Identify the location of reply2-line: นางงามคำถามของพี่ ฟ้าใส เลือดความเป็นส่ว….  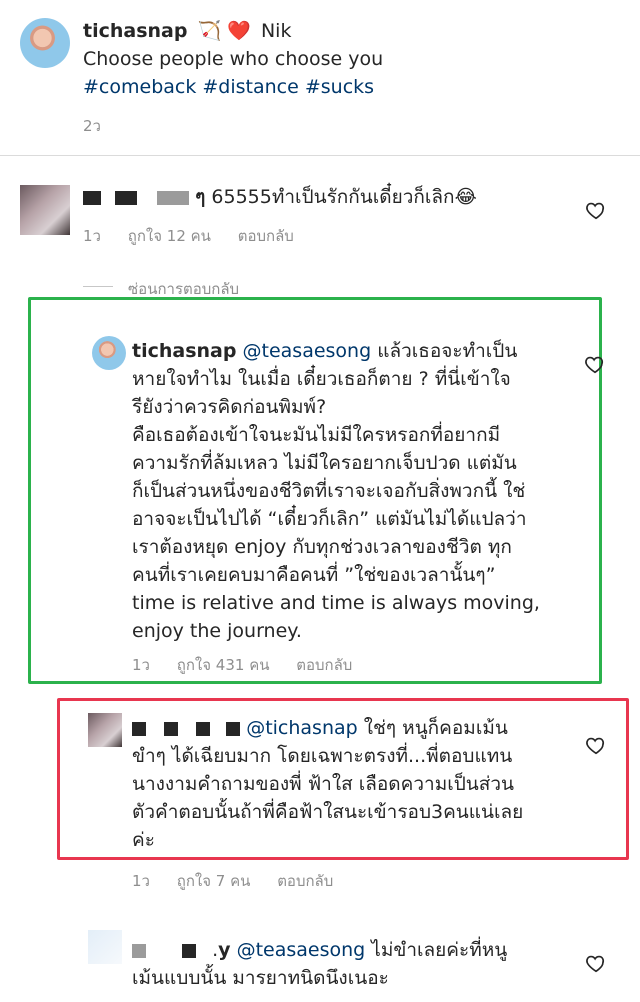
(323, 784).